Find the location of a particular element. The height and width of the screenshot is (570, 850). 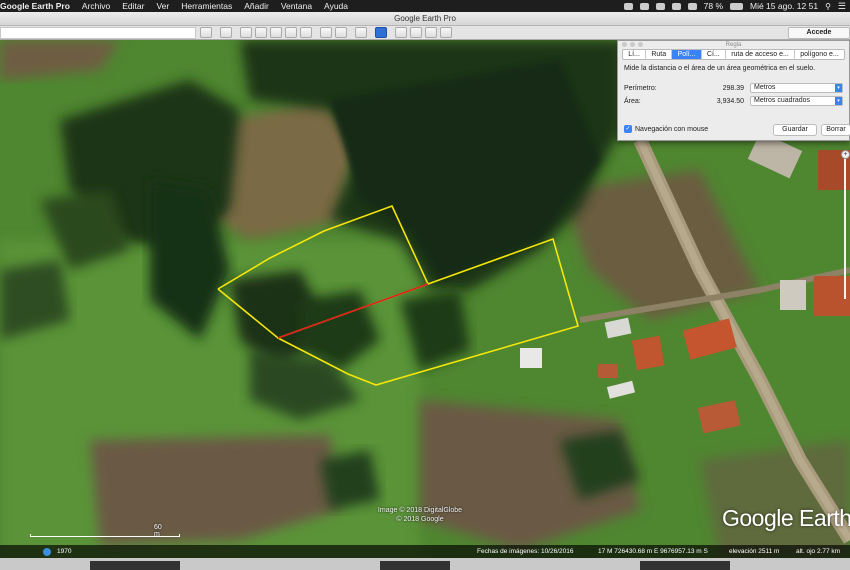

dock is located at coordinates (425, 564).